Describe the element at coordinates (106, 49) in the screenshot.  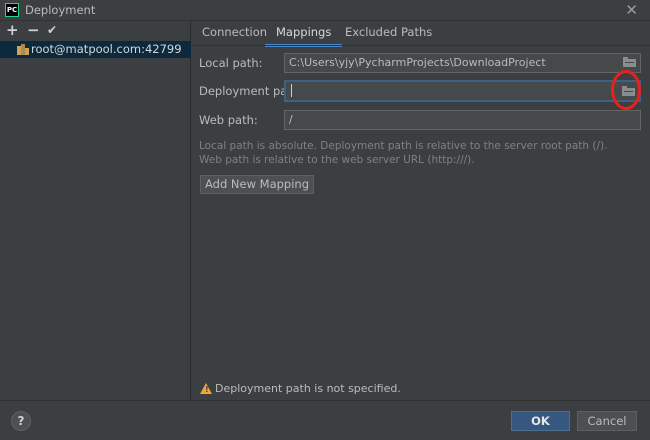
I see `server-label: root@matpool.com:42799` at that location.